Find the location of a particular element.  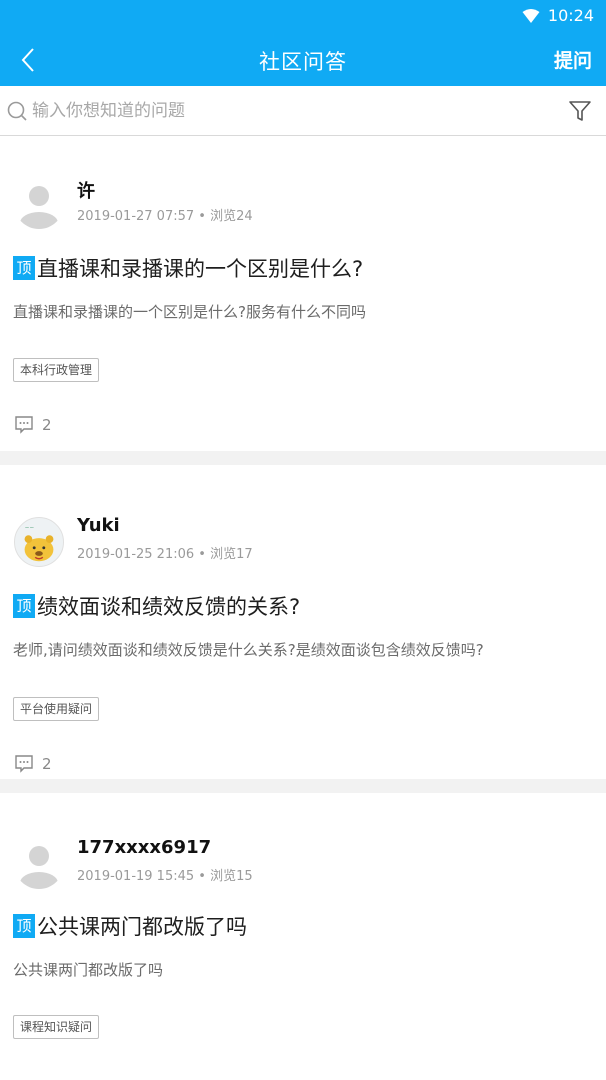

view-count: 浏览24 is located at coordinates (231, 216).